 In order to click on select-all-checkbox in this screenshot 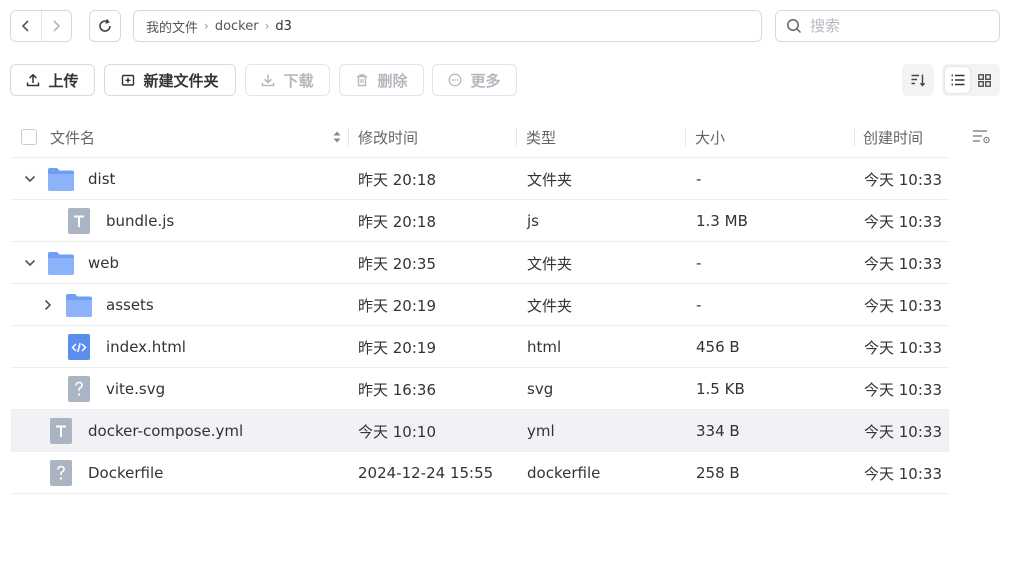, I will do `click(29, 137)`.